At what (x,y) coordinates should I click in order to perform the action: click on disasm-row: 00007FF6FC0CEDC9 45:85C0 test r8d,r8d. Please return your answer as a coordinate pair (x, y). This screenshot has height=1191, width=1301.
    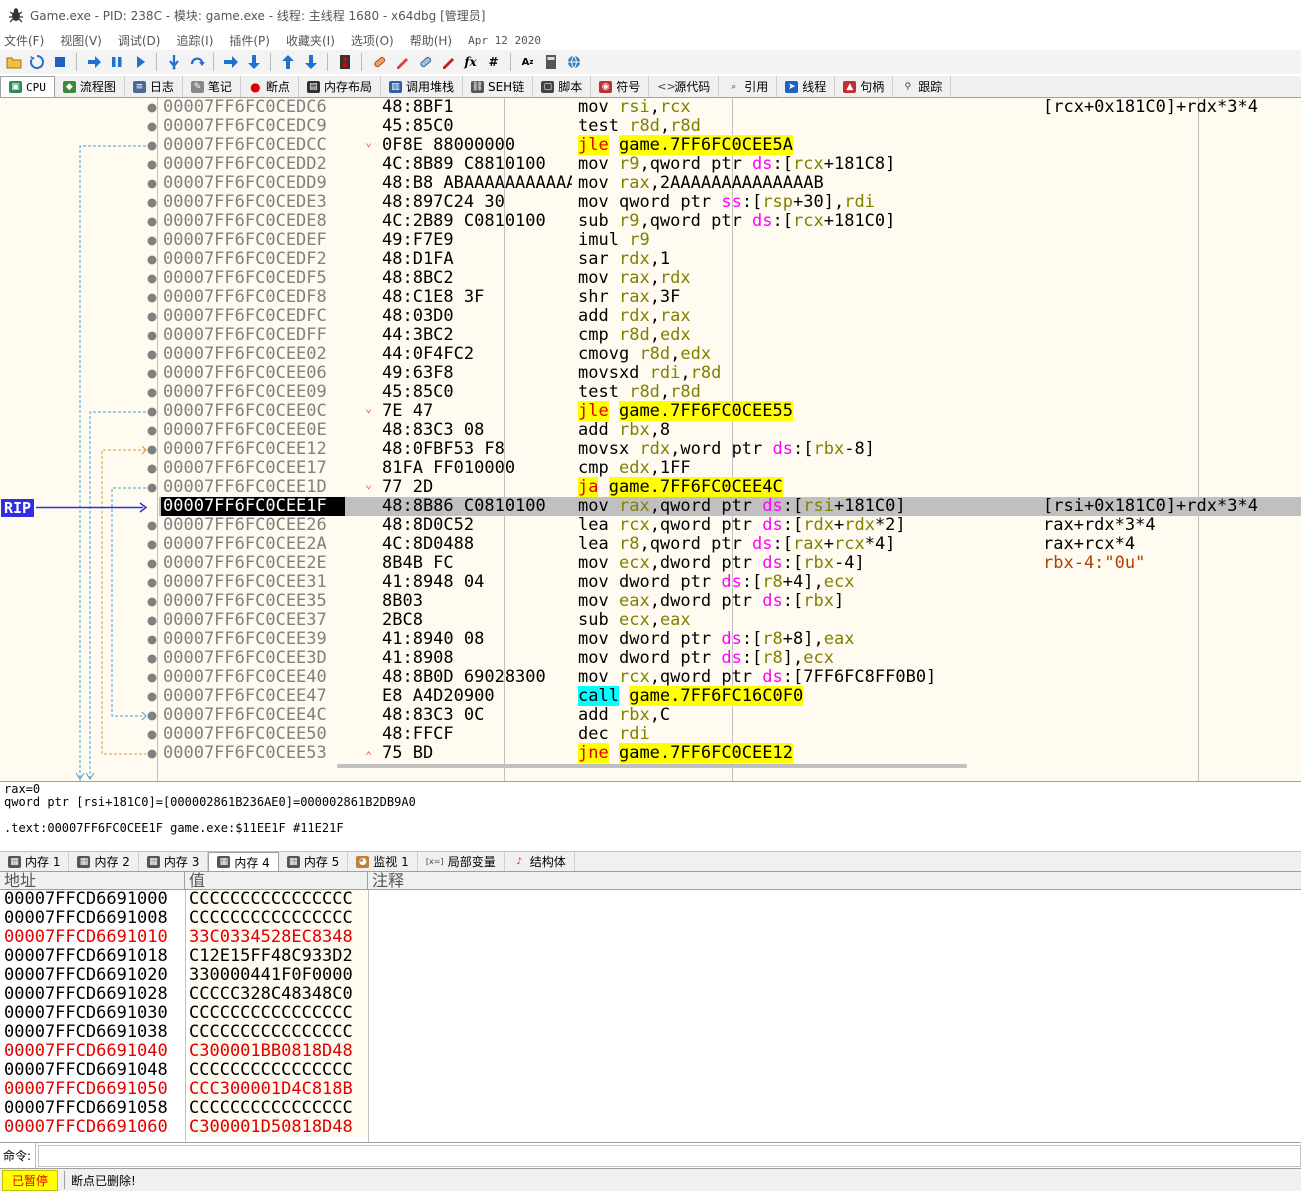
    Looking at the image, I should click on (730, 126).